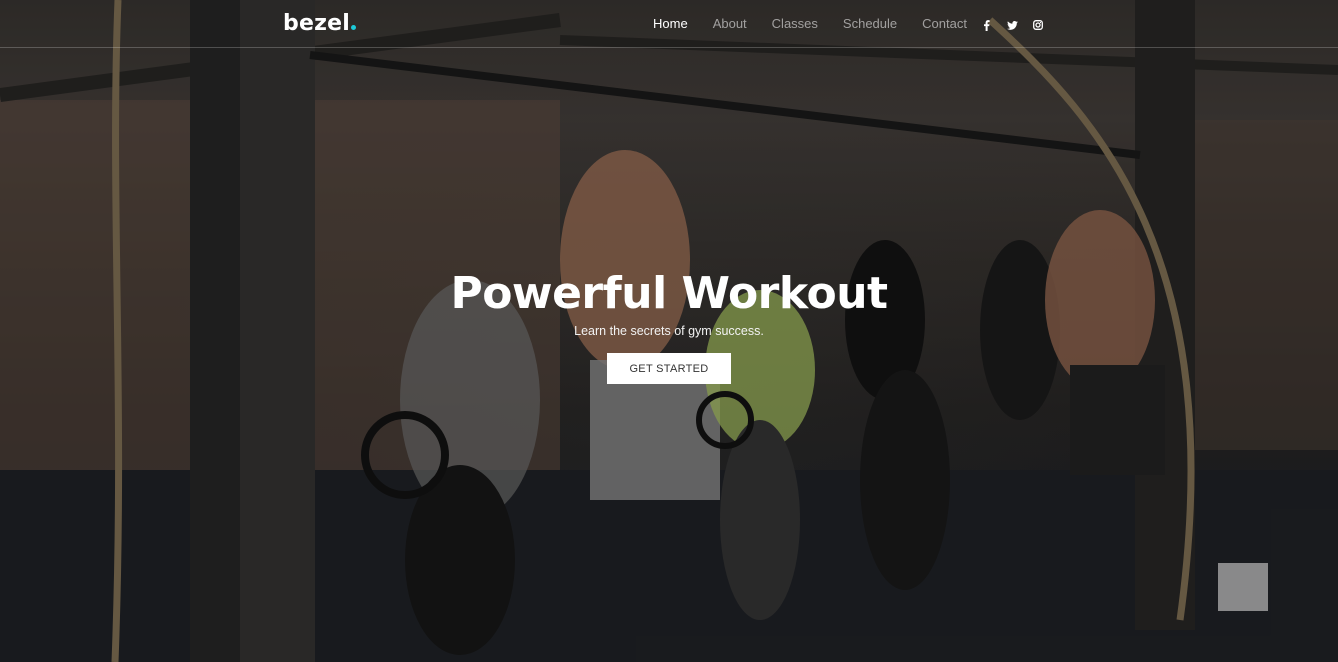  I want to click on nav-link-contact: Contact, so click(944, 23).